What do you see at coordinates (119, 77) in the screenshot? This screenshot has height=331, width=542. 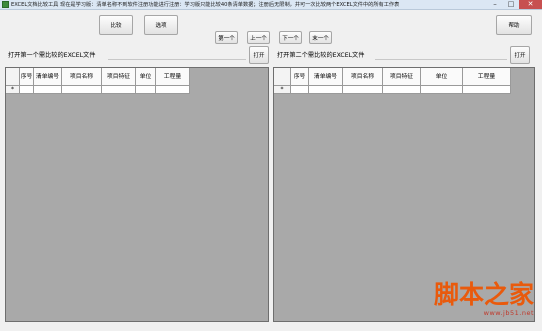 I see `left-col-header-feature: 项目特征` at bounding box center [119, 77].